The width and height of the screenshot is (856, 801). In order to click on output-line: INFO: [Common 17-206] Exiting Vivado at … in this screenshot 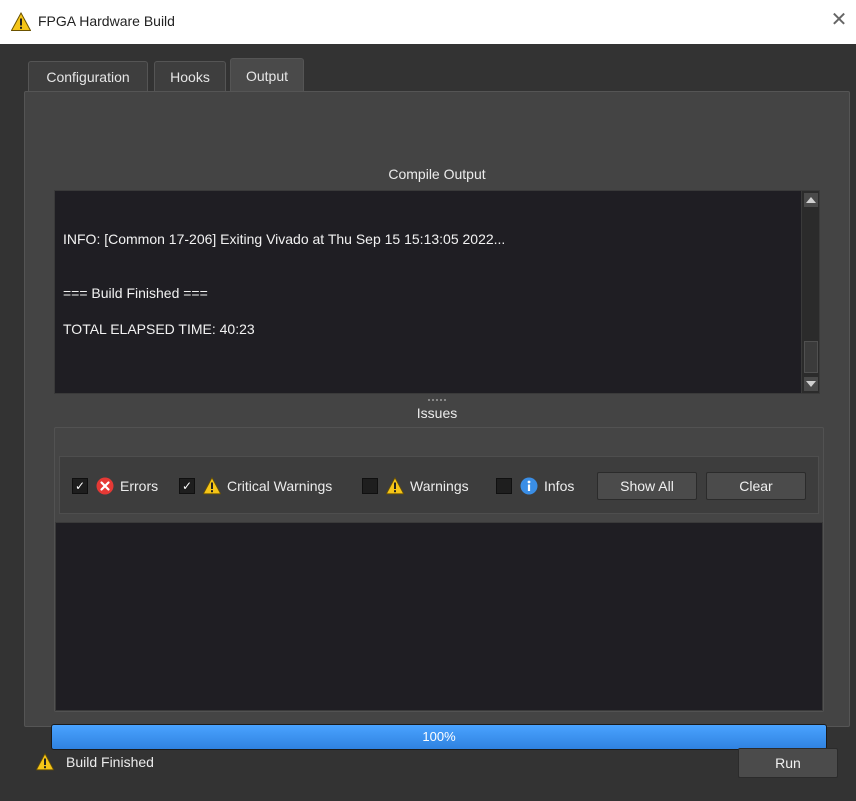, I will do `click(284, 239)`.